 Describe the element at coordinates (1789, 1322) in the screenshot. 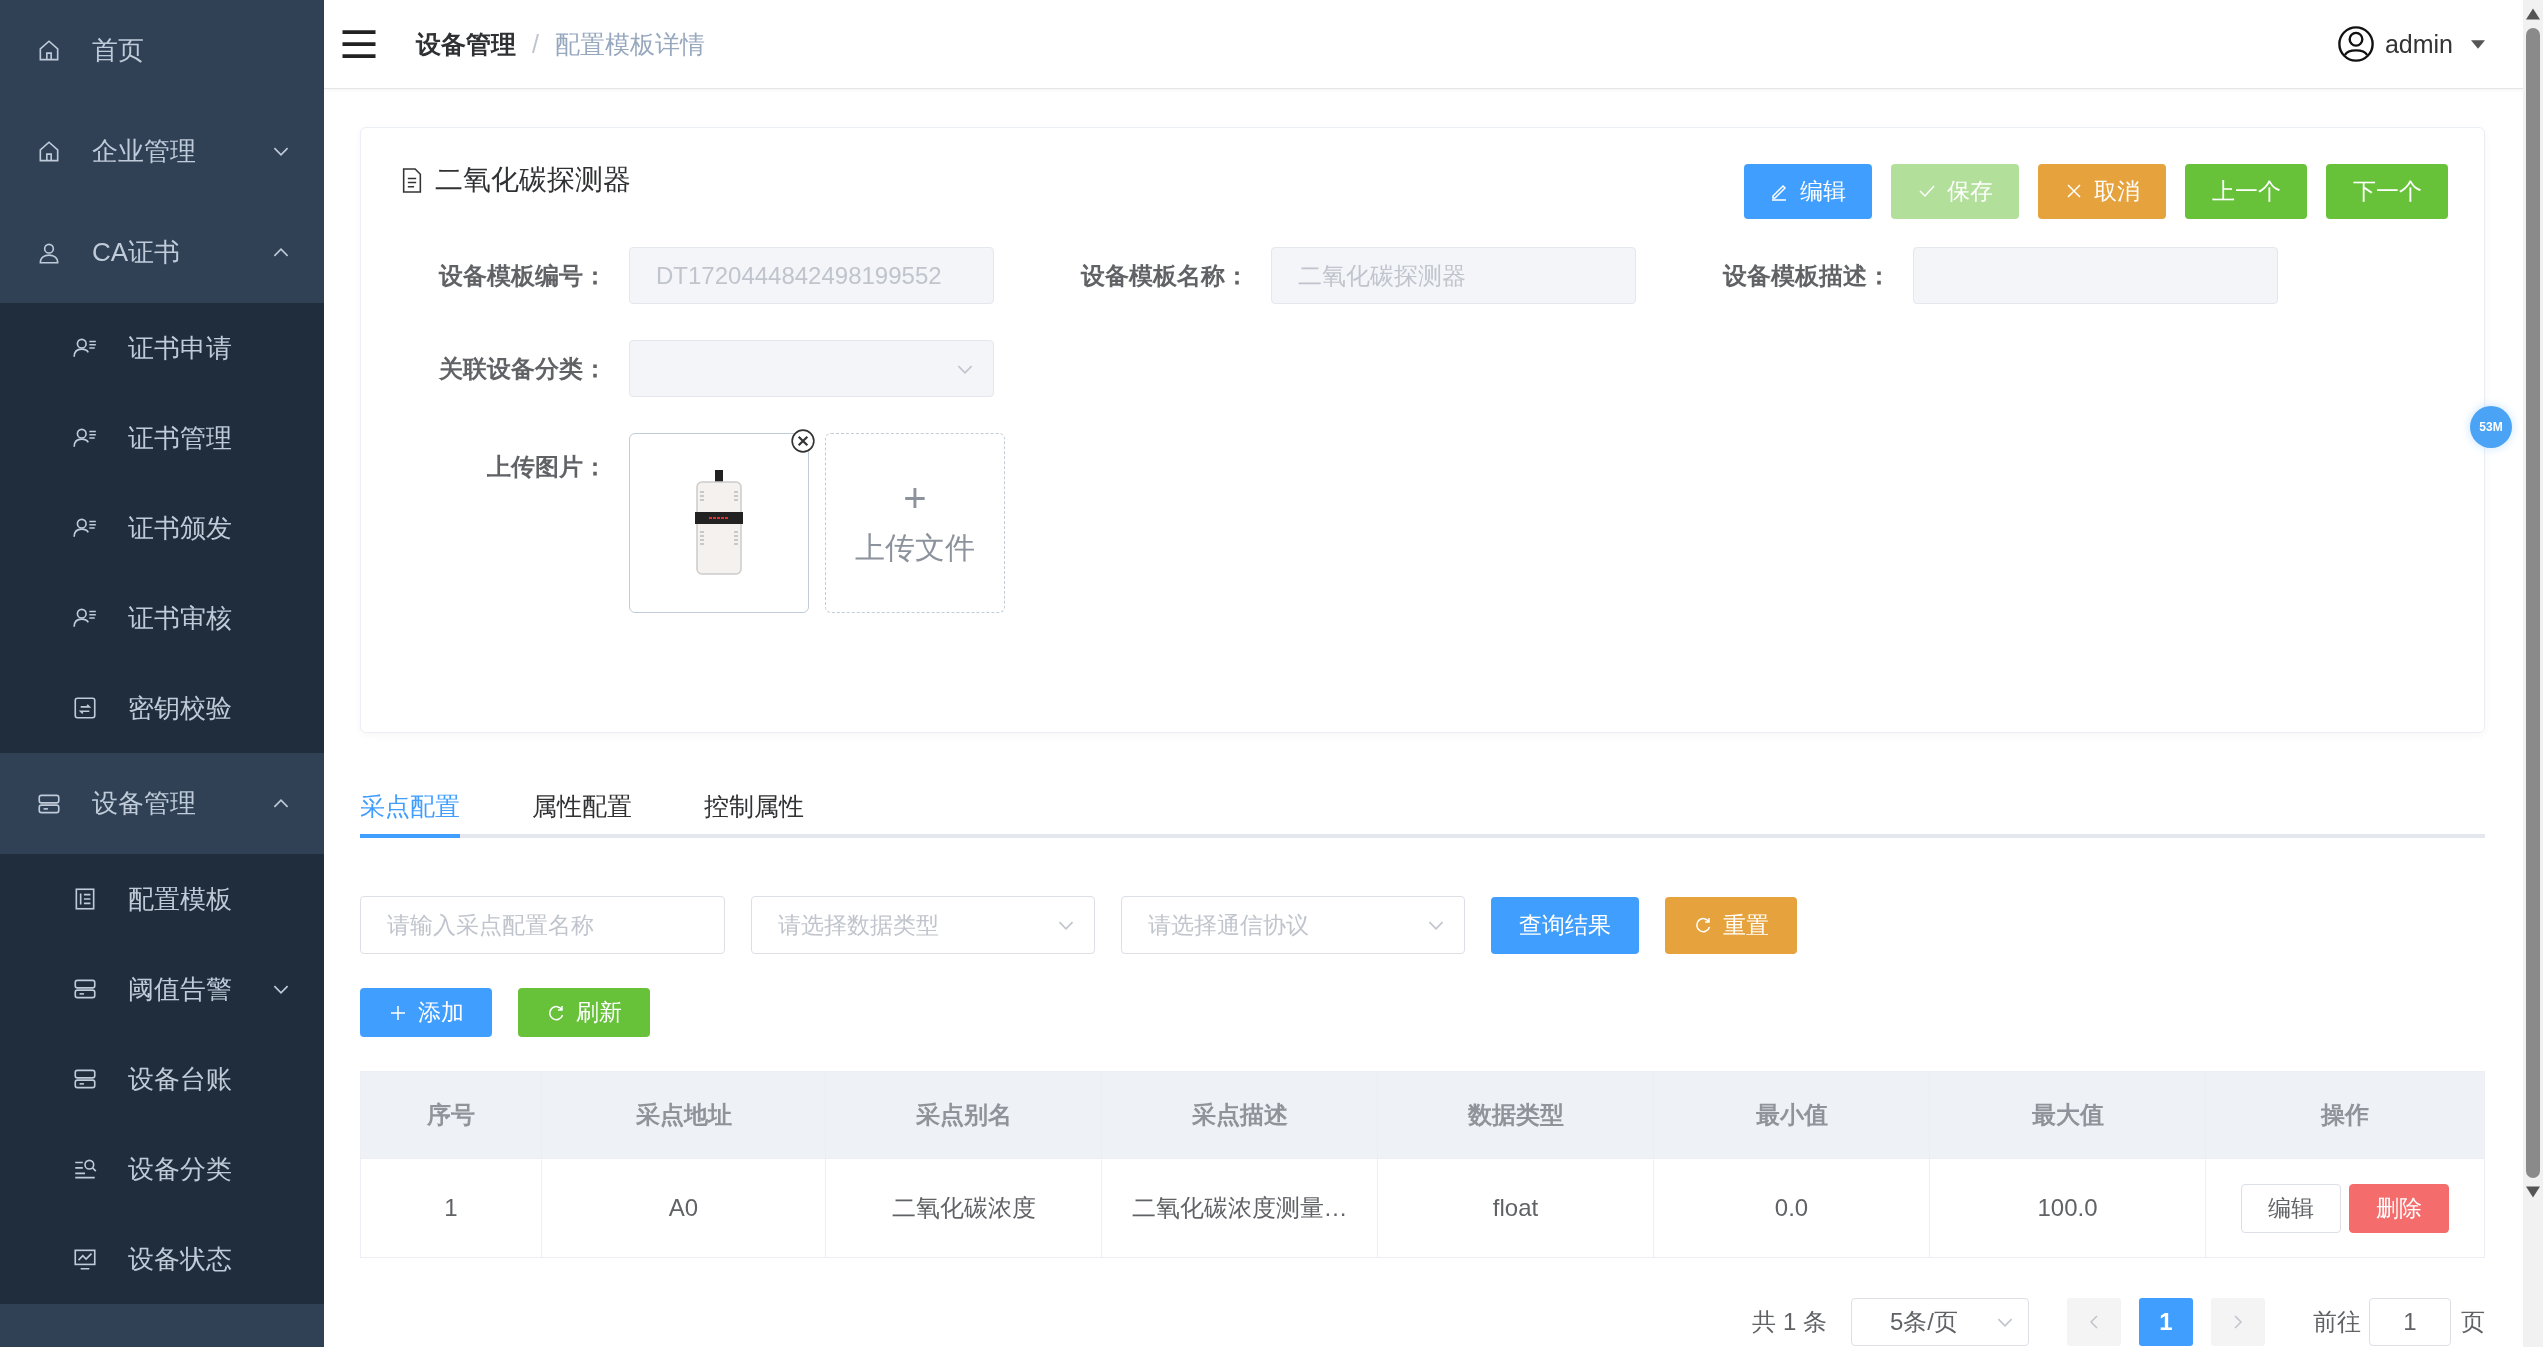

I see `total-count: 共 1 条` at that location.